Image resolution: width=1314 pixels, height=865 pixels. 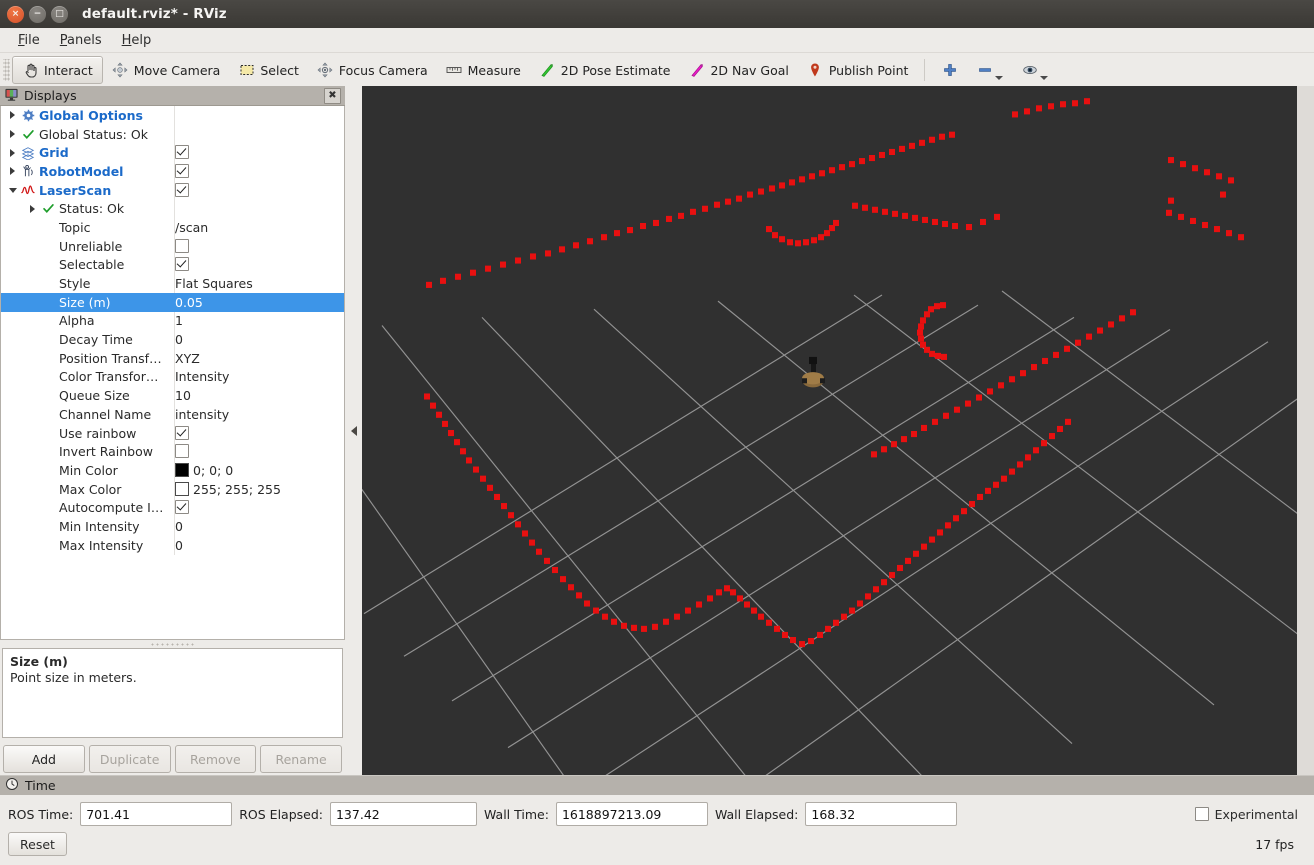 What do you see at coordinates (172, 171) in the screenshot?
I see `display-row-robotmodel: RobotModel` at bounding box center [172, 171].